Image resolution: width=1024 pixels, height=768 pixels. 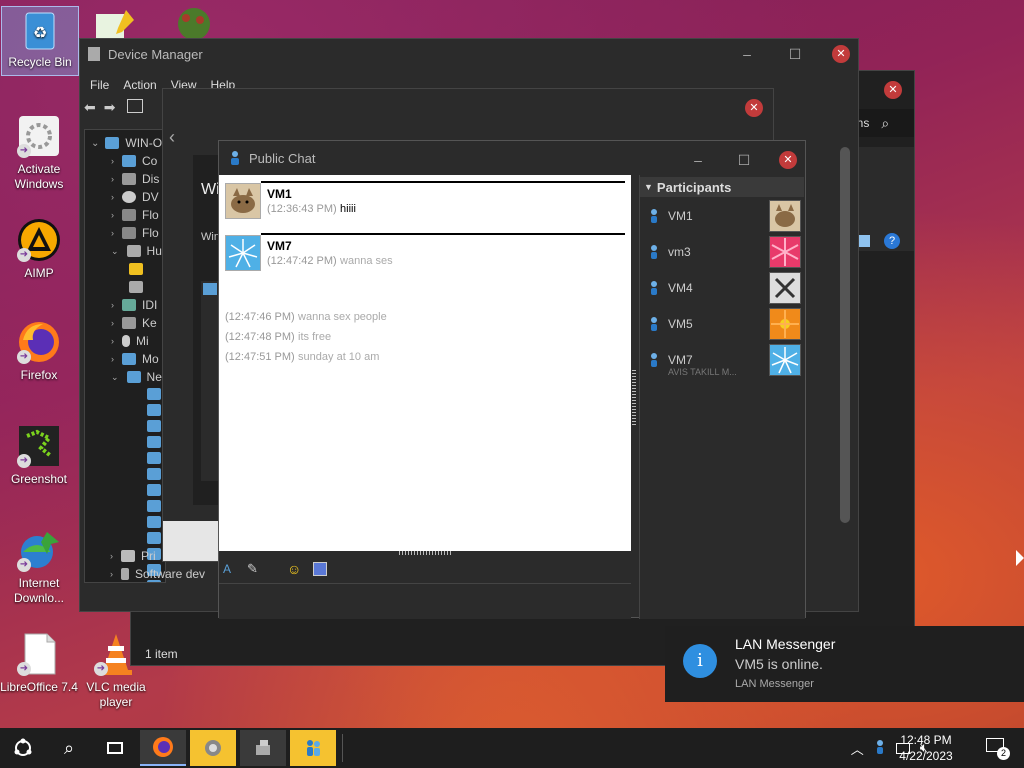 What do you see at coordinates (722, 252) in the screenshot?
I see `participant-item: vm3` at bounding box center [722, 252].